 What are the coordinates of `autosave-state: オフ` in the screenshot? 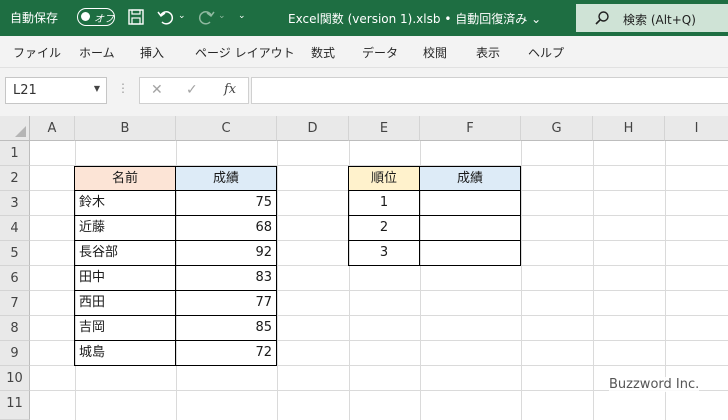 It's located at (104, 19).